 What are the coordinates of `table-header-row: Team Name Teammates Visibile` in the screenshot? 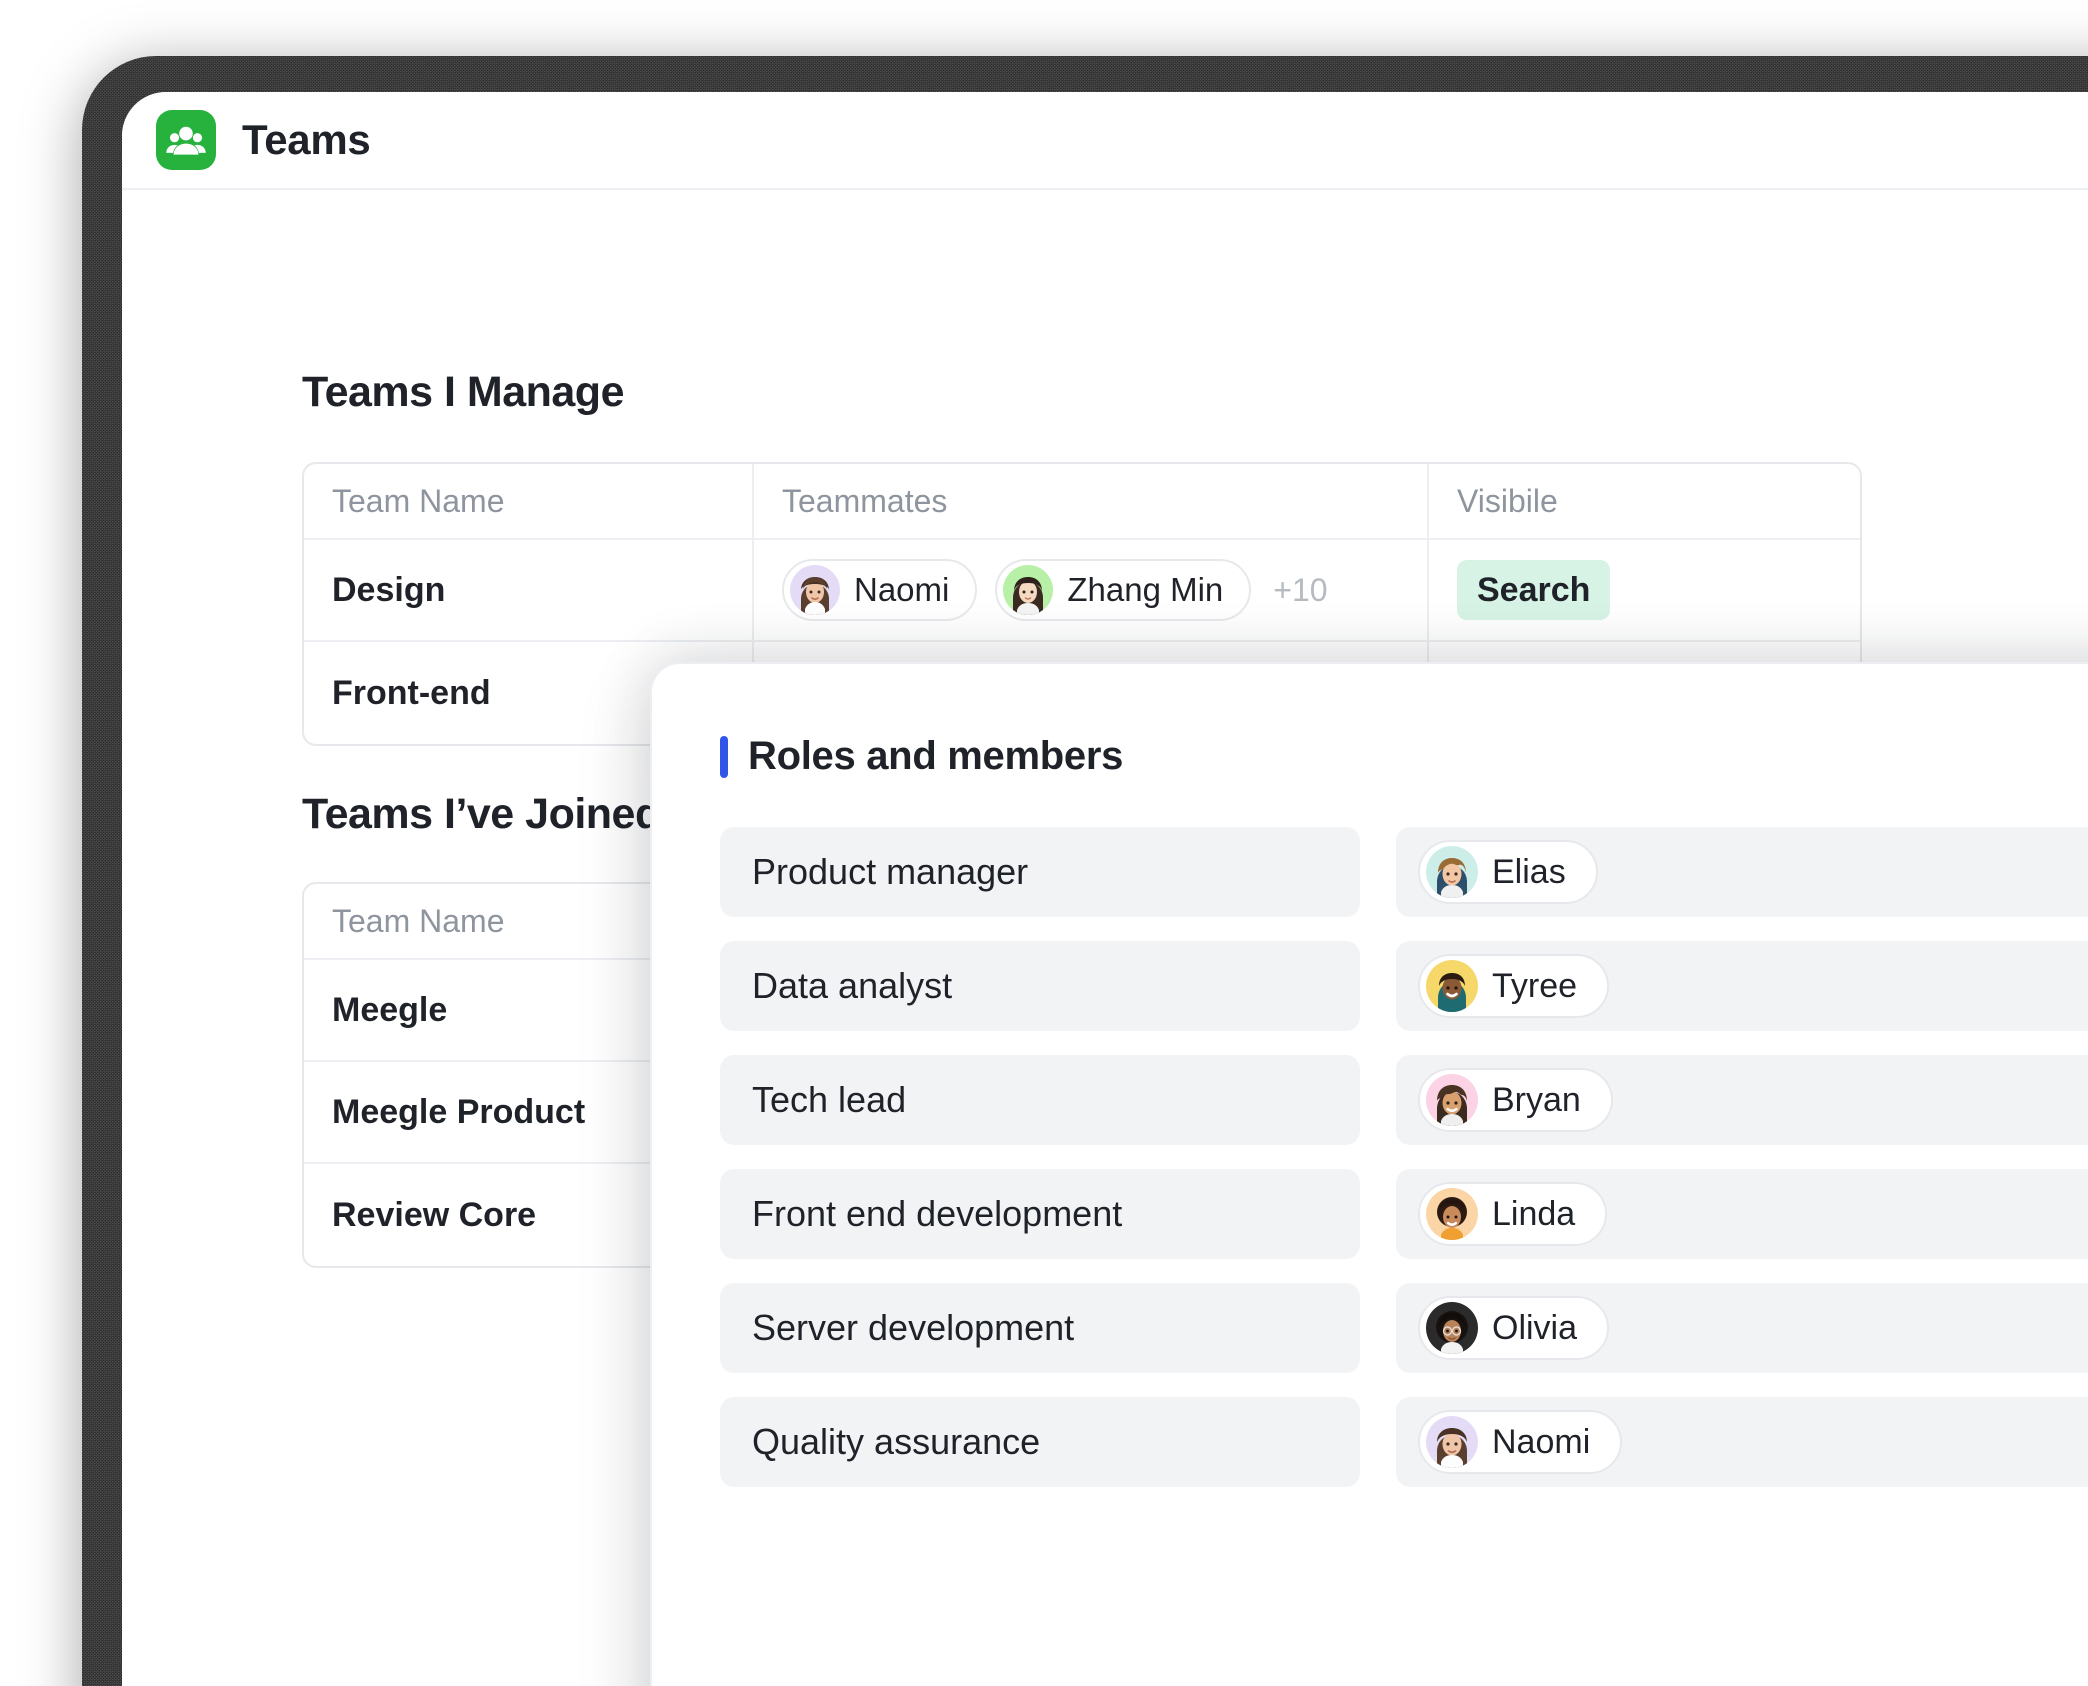 It's located at (1082, 502).